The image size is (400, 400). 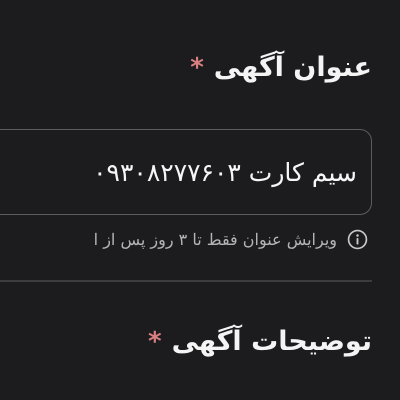 What do you see at coordinates (293, 67) in the screenshot?
I see `field-label: عنوان آگهی` at bounding box center [293, 67].